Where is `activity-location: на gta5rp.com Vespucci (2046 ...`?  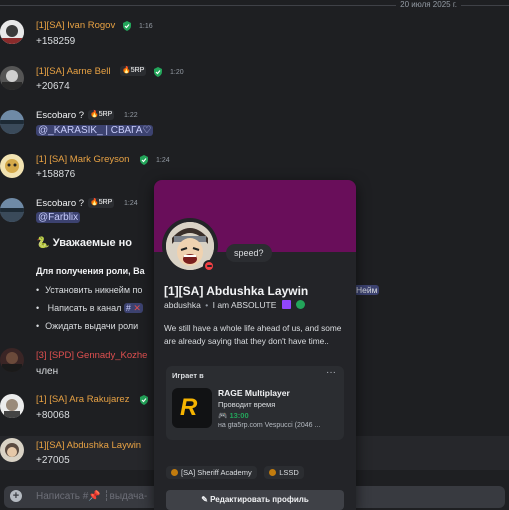 activity-location: на gta5rp.com Vespucci (2046 ... is located at coordinates (269, 425).